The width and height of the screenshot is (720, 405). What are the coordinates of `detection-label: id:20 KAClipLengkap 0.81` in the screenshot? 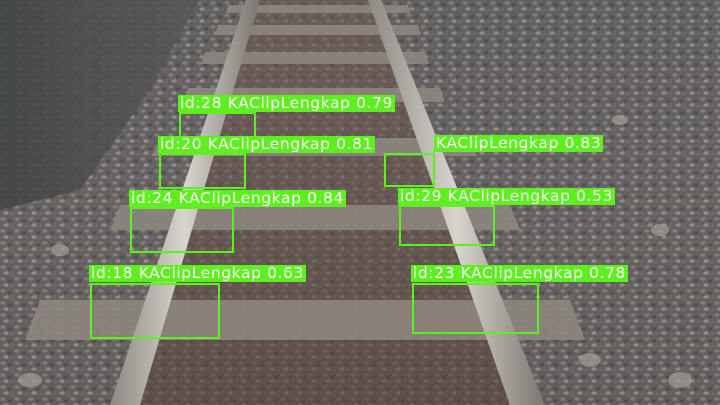 It's located at (266, 144).